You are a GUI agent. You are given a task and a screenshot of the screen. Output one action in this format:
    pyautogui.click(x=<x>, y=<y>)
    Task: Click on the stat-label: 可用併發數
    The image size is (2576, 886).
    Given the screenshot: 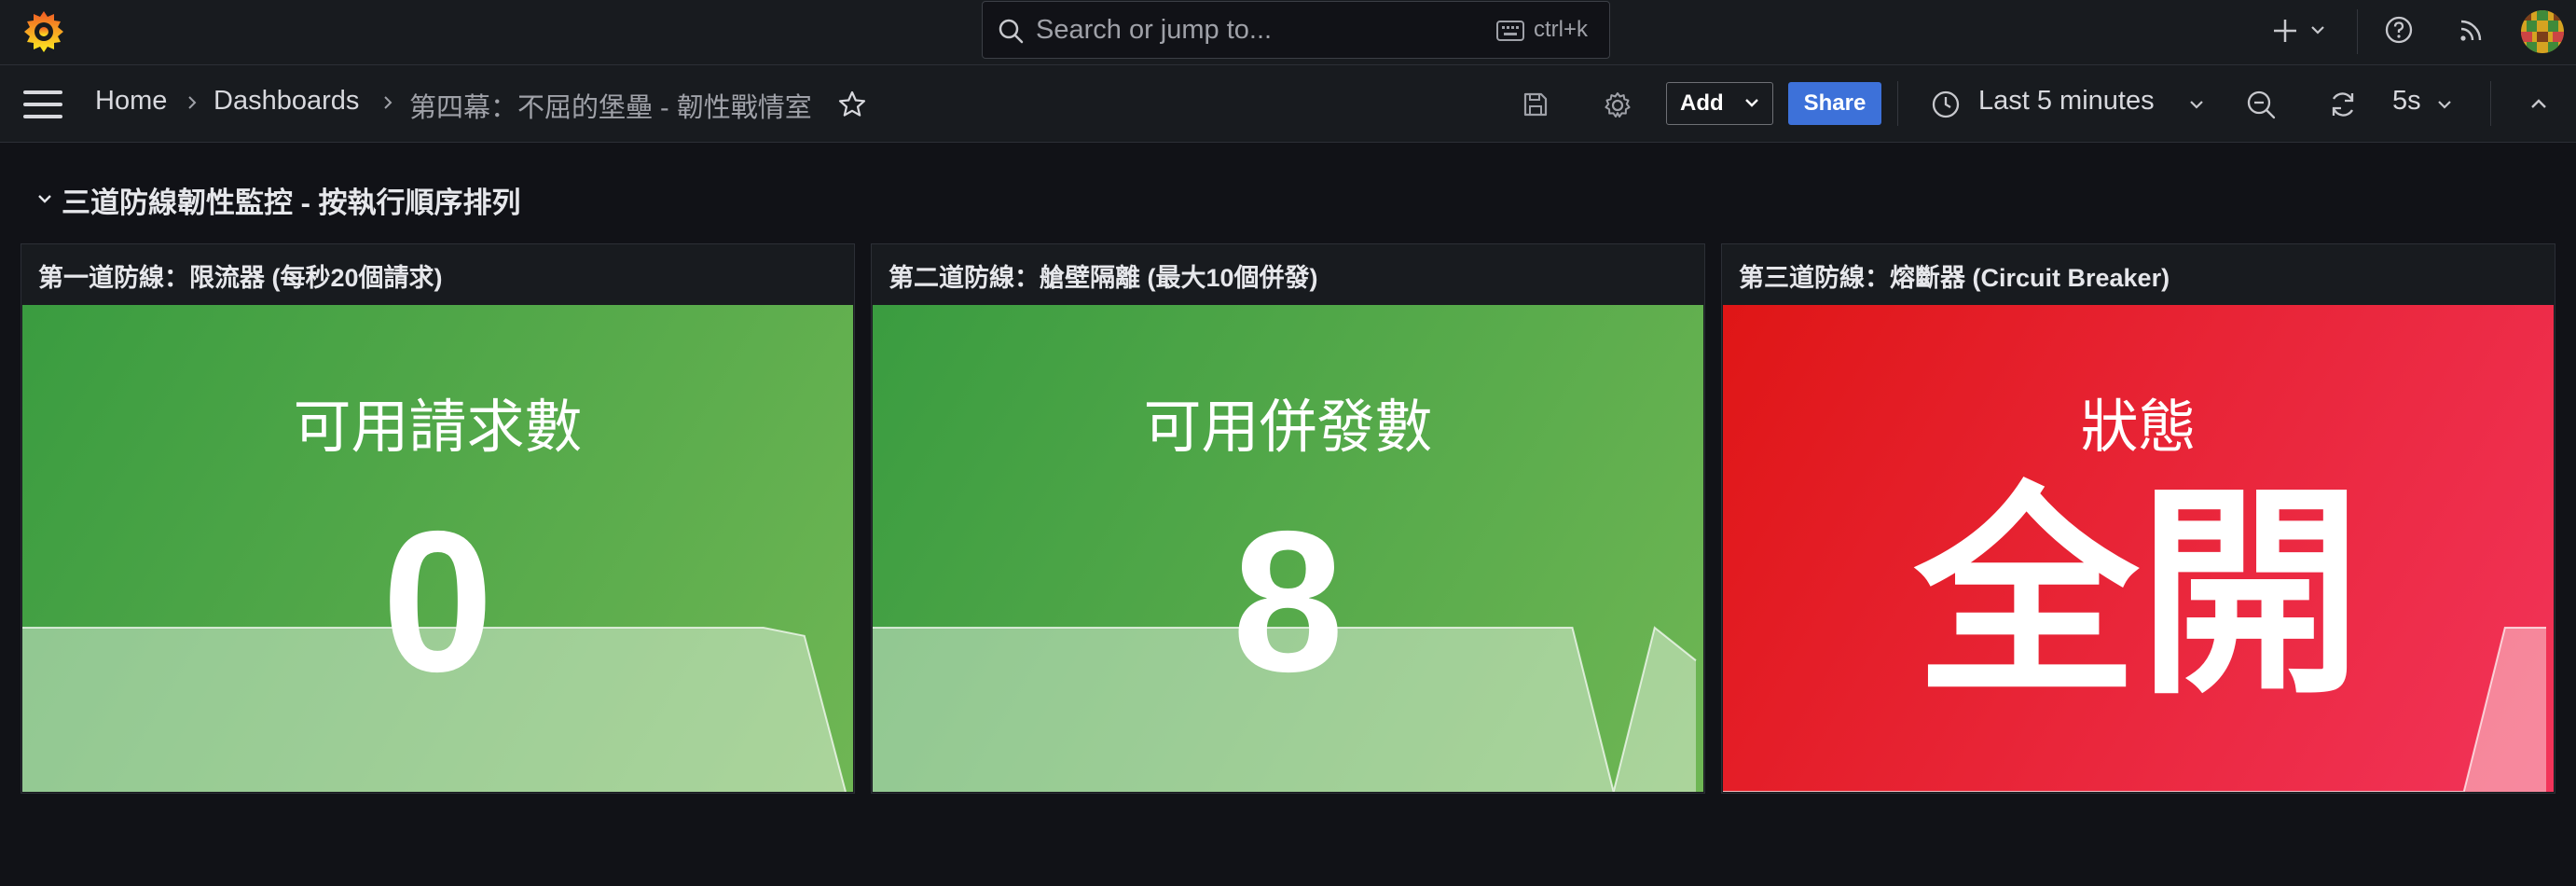 What is the action you would take?
    pyautogui.click(x=1288, y=427)
    